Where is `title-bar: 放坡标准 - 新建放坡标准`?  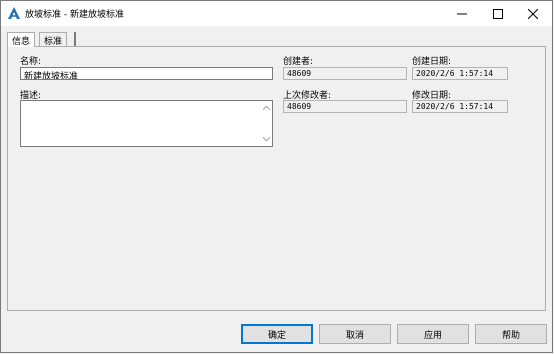 title-bar: 放坡标准 - 新建放坡标准 is located at coordinates (276, 13).